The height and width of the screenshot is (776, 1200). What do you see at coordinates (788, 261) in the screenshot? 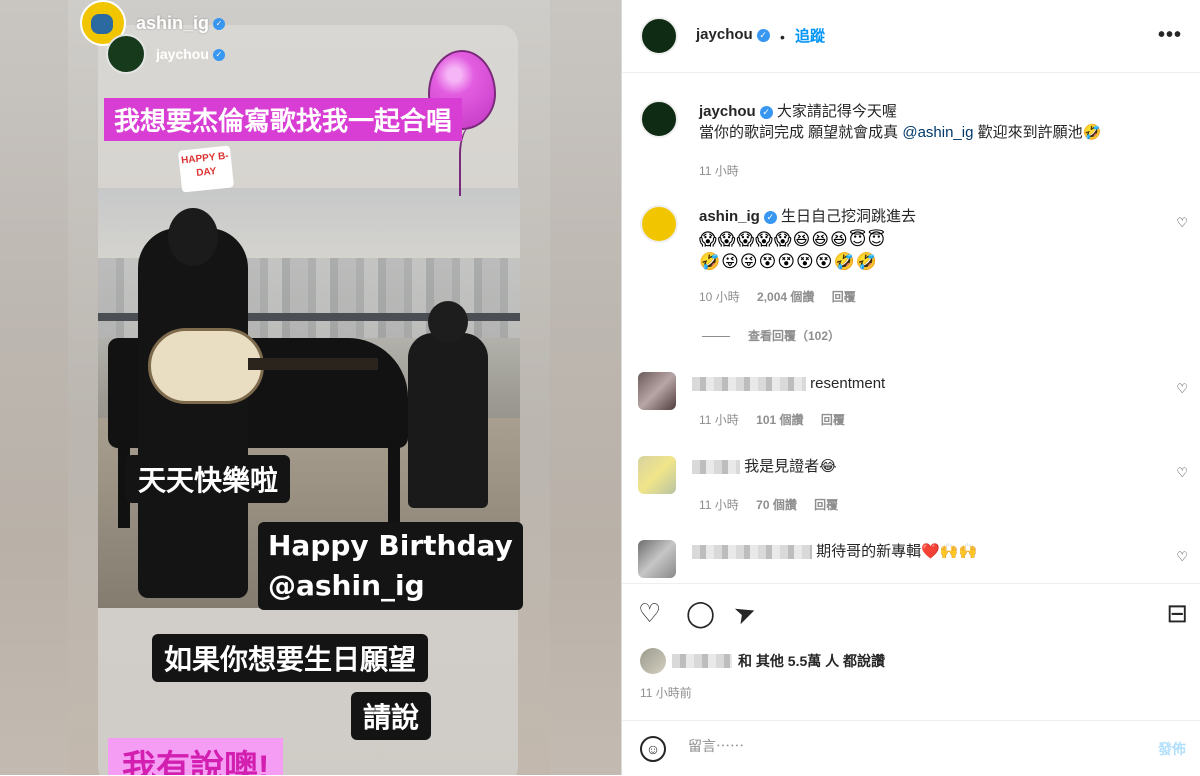
I see `comment-emojis-line2: 🤣😜😜😵😵😵😵🤣🤣` at bounding box center [788, 261].